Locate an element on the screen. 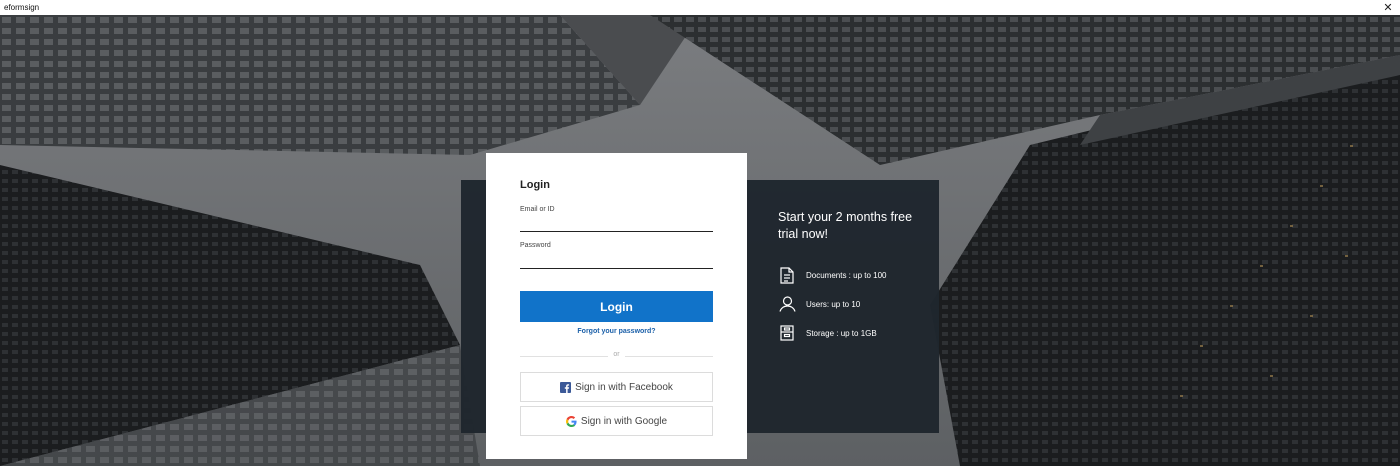 Image resolution: width=1400 pixels, height=466 pixels. window-title: eformsign is located at coordinates (22, 7).